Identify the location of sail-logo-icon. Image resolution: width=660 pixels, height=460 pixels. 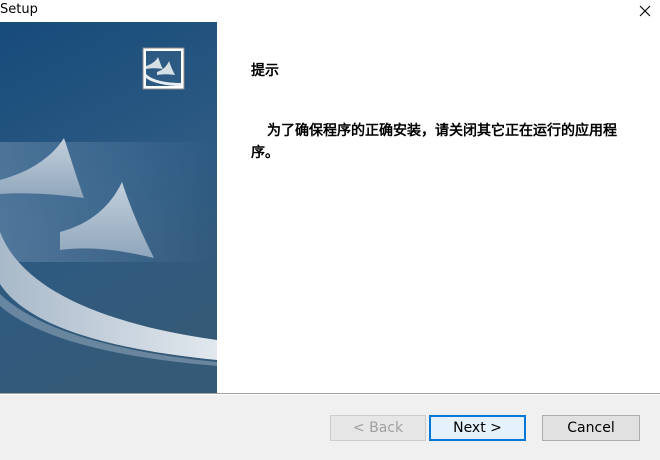
(163, 68).